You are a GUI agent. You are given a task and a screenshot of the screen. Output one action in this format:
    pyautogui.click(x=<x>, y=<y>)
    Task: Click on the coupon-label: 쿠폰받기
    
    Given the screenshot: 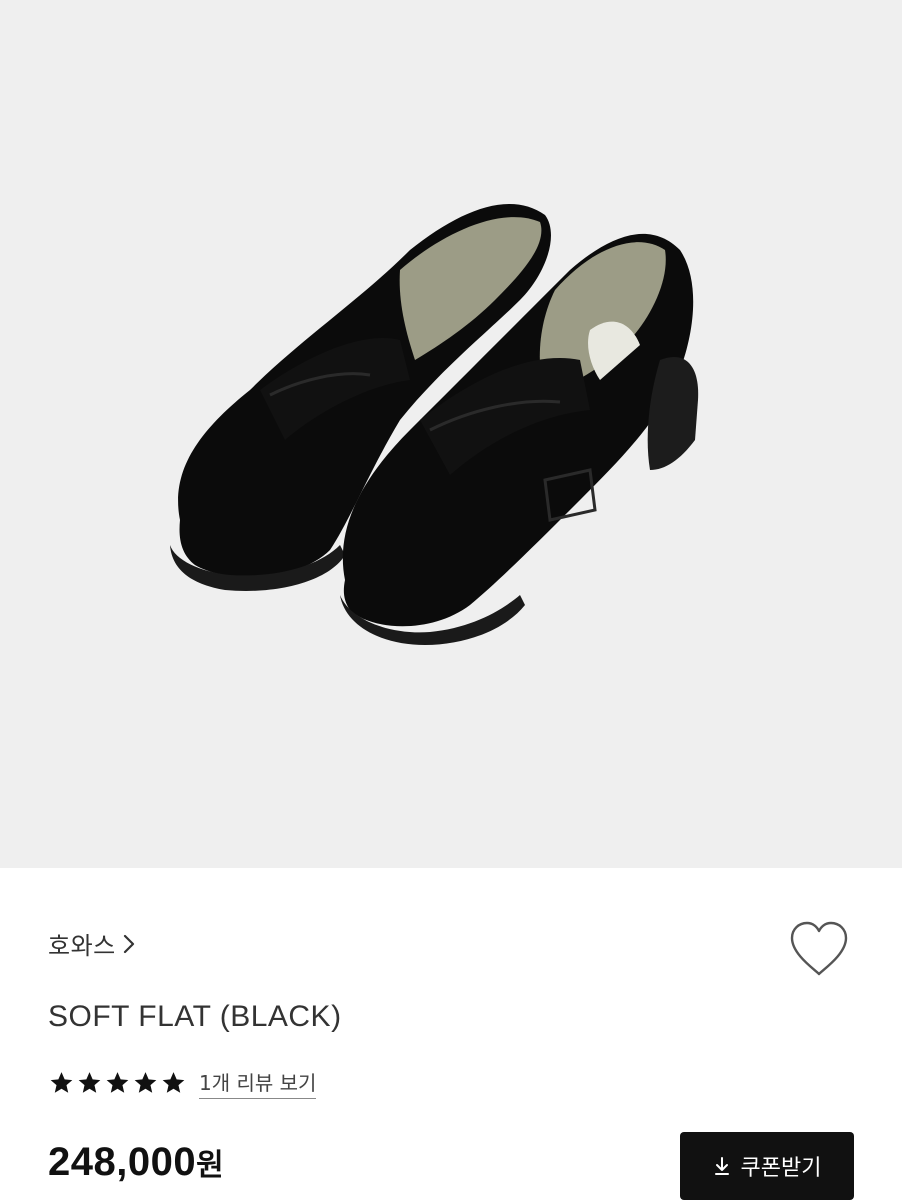 What is the action you would take?
    pyautogui.click(x=781, y=1167)
    